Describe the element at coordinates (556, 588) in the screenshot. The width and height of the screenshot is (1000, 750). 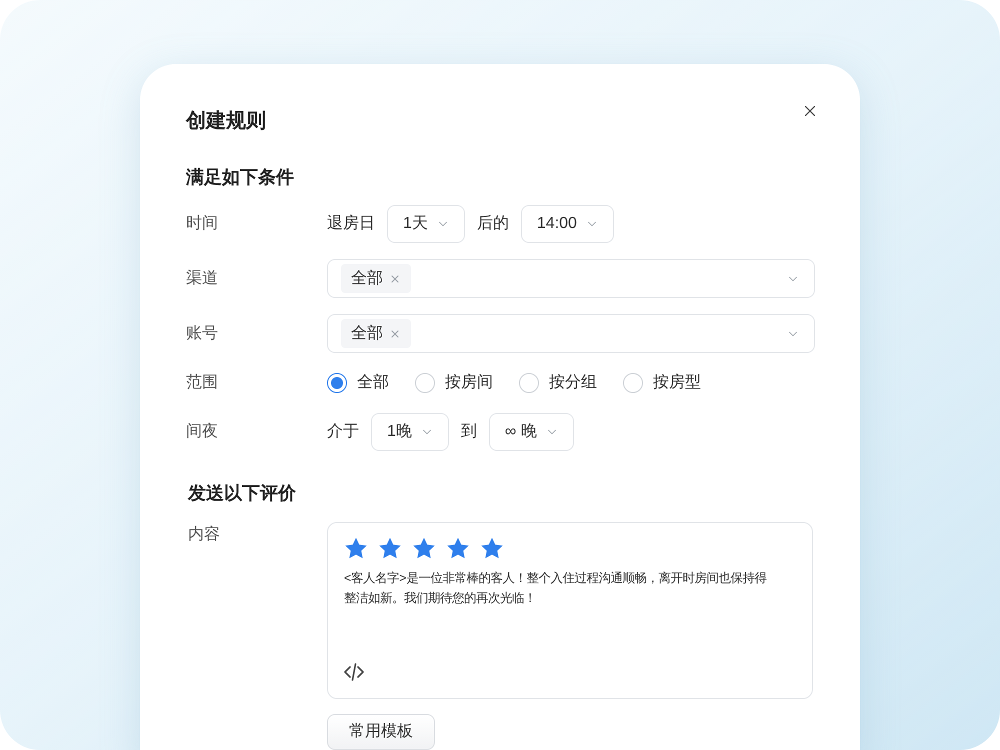
I see `review-text: <客人名字>是一位非常棒的客人！整个入住过程沟通顺畅，离开时房间也保持得整洁如新。我们期待您的再次光临！` at that location.